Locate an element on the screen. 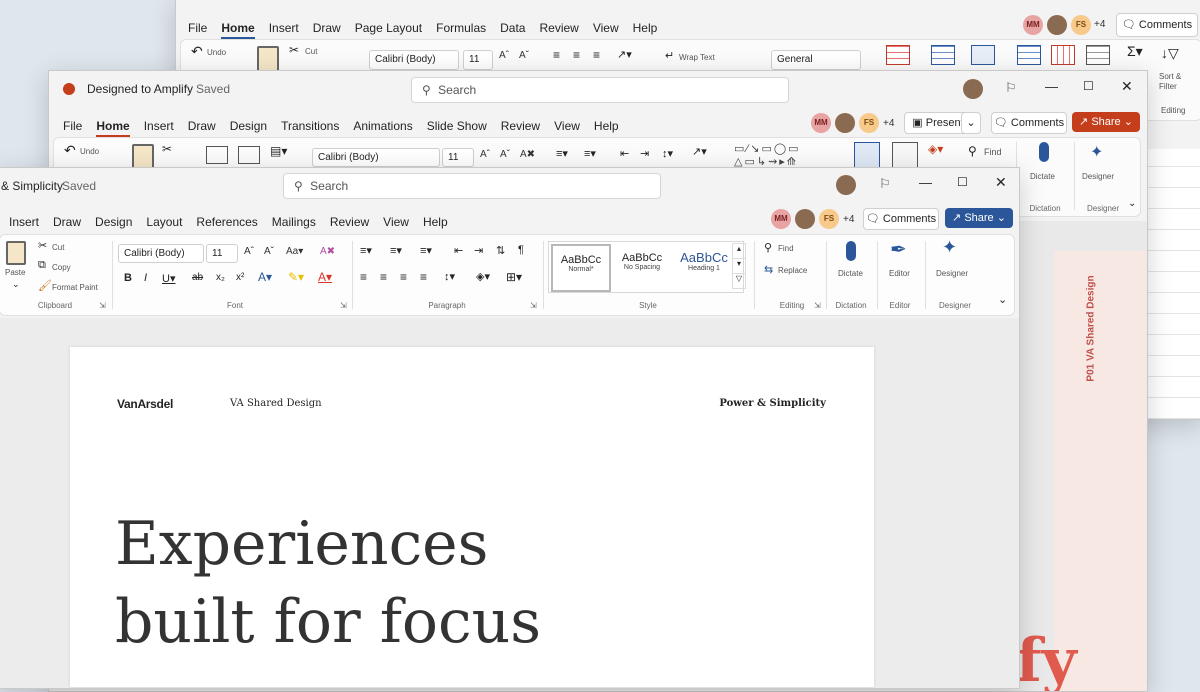 This screenshot has width=1200, height=692. word-minimize-icon: — is located at coordinates (925, 182).